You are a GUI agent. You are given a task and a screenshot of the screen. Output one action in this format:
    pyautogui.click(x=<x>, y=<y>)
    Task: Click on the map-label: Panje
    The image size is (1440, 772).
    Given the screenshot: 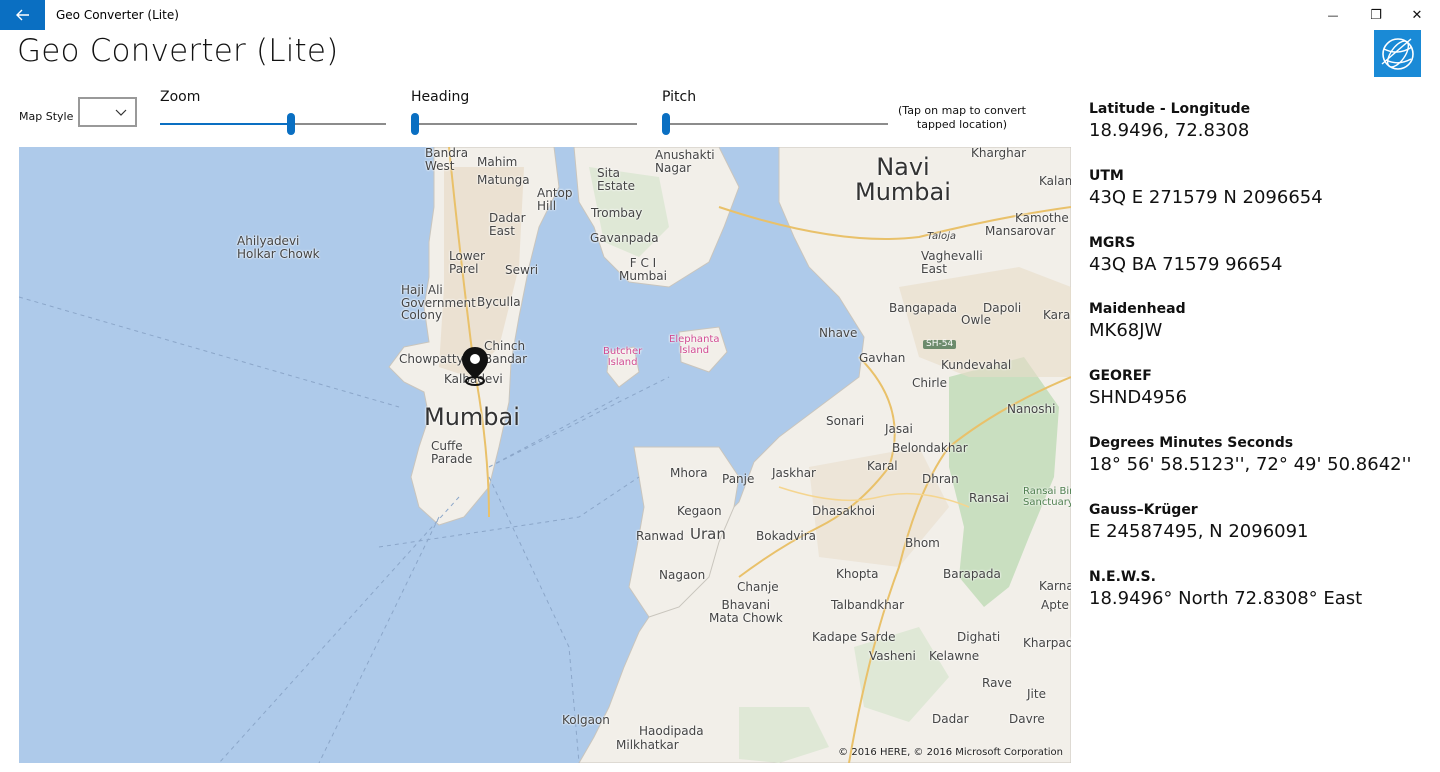 What is the action you would take?
    pyautogui.click(x=738, y=479)
    